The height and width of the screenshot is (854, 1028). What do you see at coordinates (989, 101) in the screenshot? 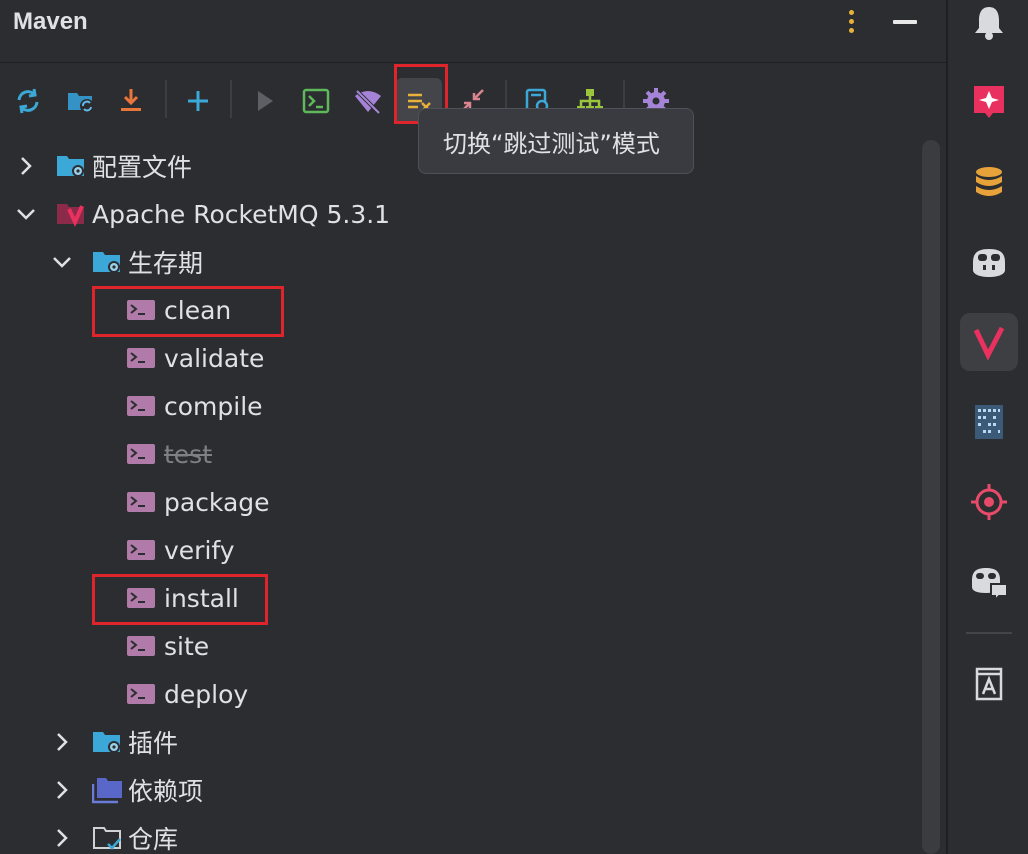
I see `ai-assistant-icon` at bounding box center [989, 101].